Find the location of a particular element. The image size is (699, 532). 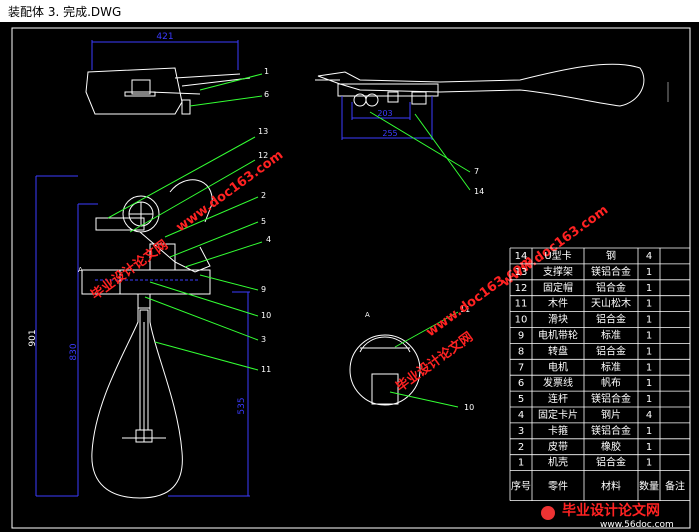

table-cell: 11 is located at coordinates (521, 304).